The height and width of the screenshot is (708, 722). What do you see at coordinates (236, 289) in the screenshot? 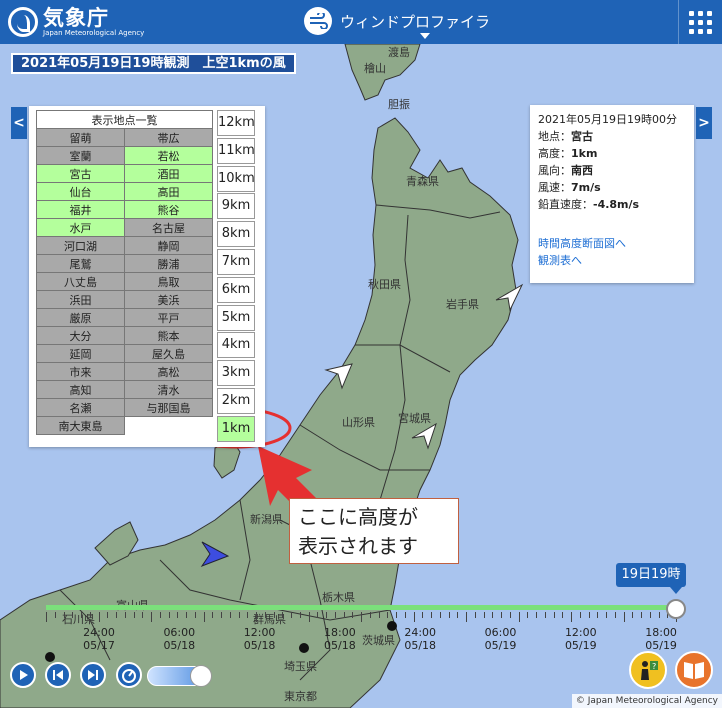
I see `altitude-item: 6km` at bounding box center [236, 289].